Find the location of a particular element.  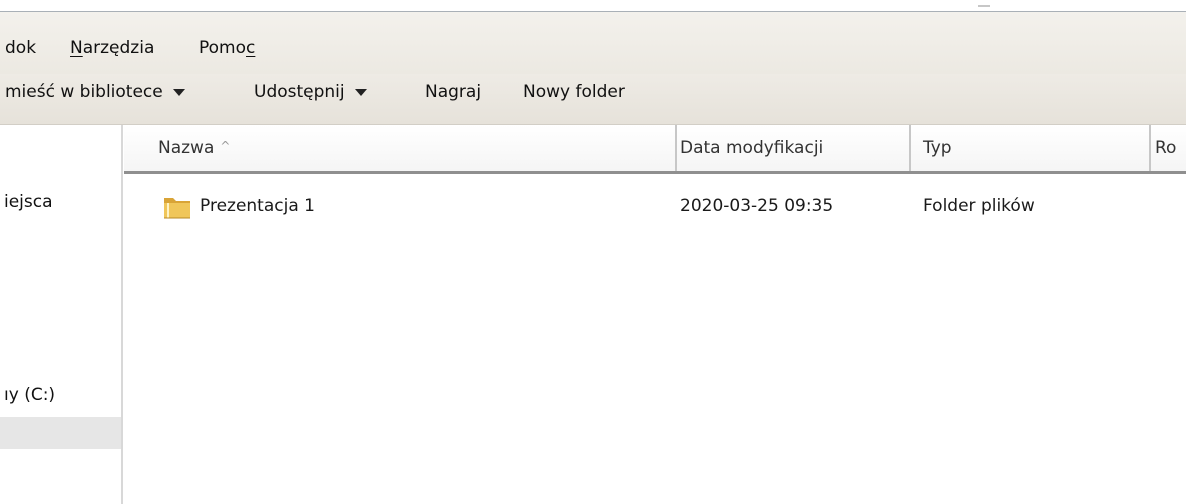

resize-grip is located at coordinates (984, 6).